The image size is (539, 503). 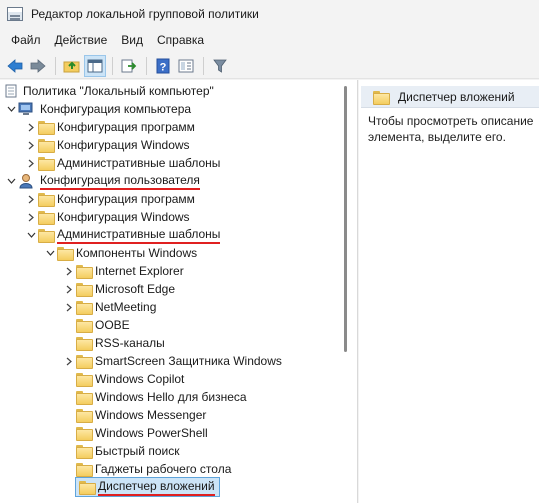 I want to click on tree-component: Windows Hello для бизнеса, so click(x=154, y=397).